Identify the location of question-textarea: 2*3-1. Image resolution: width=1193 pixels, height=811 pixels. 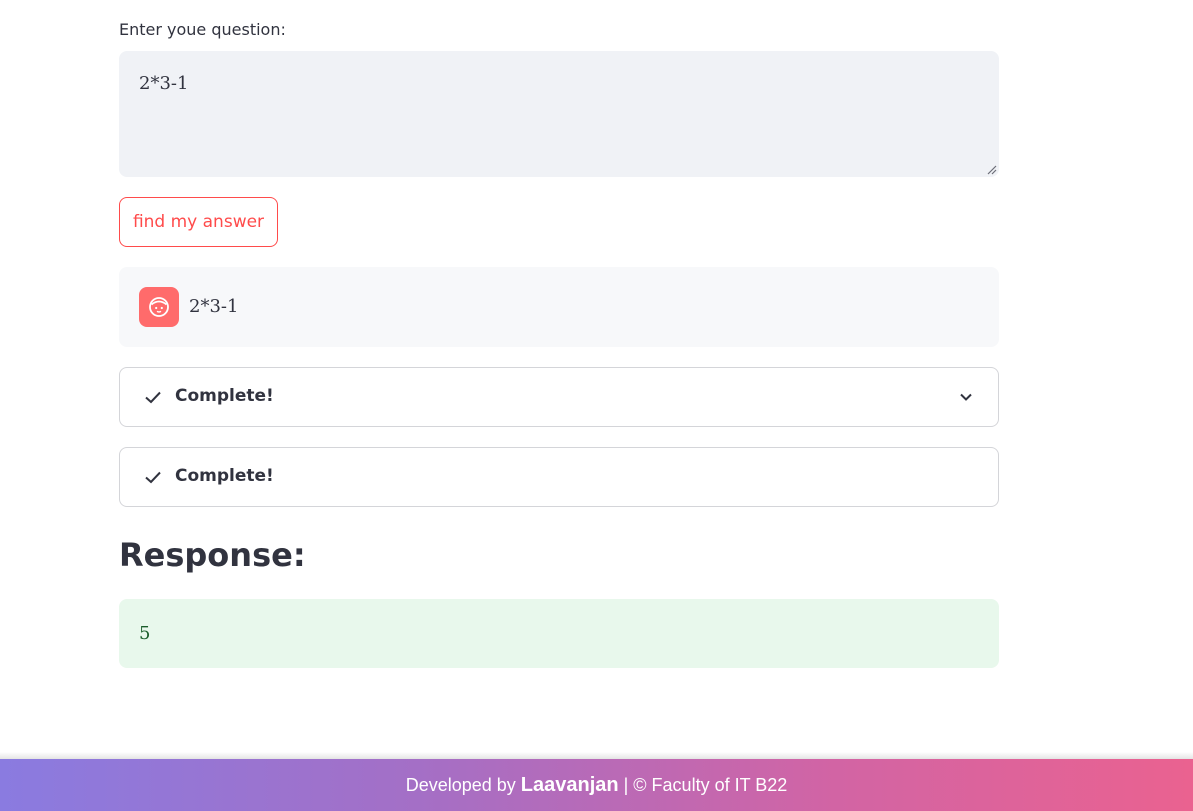
(559, 114).